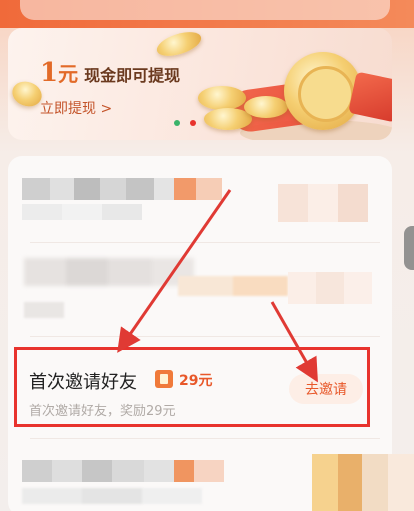 The height and width of the screenshot is (511, 414). Describe the element at coordinates (68, 74) in the screenshot. I see `banner-amount-unit: 元` at that location.